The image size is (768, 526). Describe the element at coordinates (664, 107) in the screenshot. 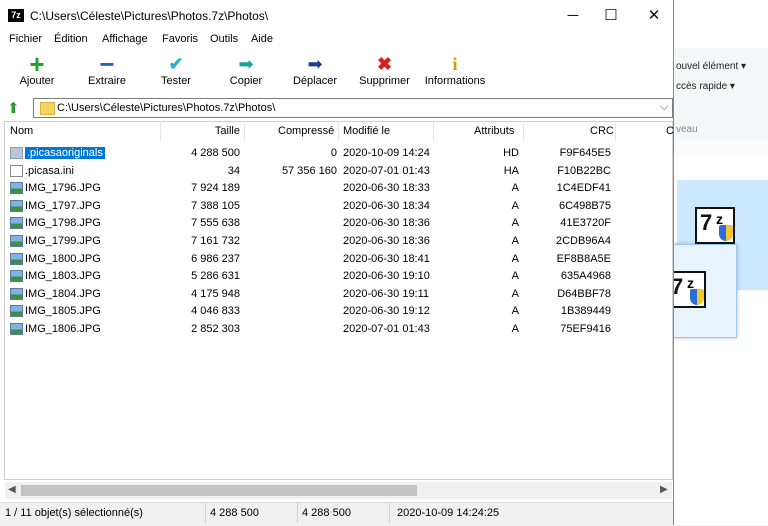

I see `chevron-down-icon: ⌵` at that location.